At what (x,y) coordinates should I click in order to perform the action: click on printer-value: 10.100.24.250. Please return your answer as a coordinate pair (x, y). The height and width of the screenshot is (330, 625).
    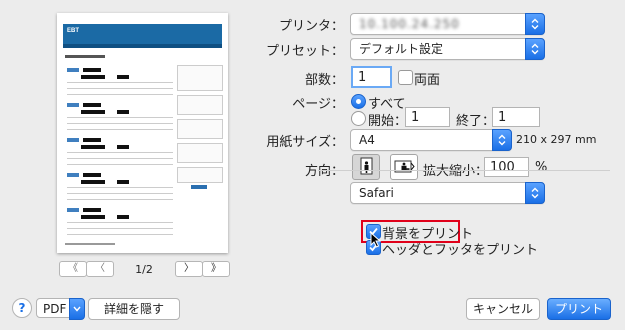
    Looking at the image, I should click on (409, 24).